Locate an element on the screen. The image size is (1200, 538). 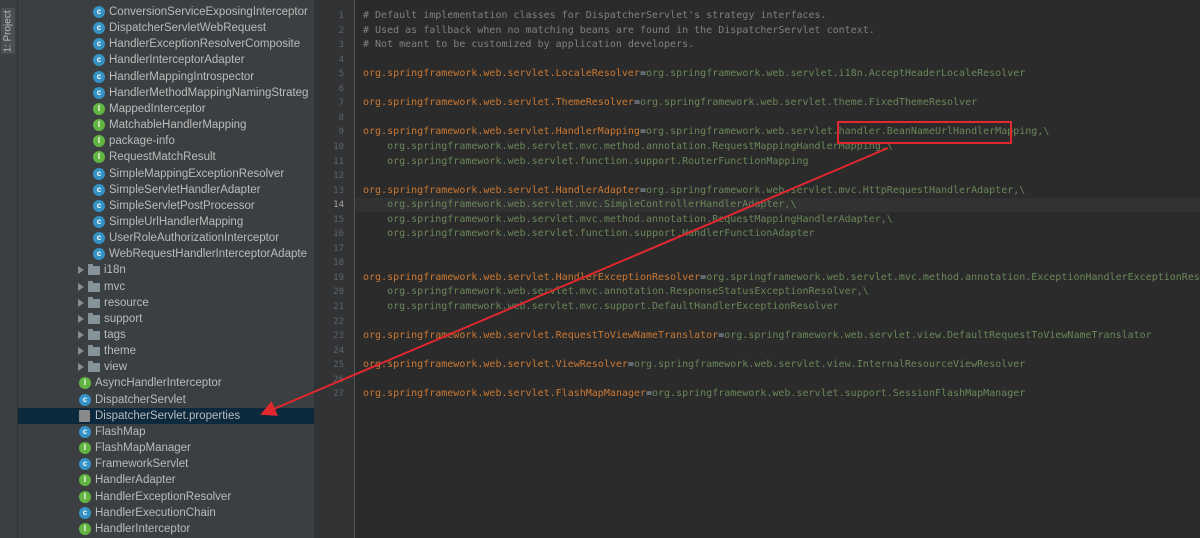
tree-item: I AsyncHandlerInterceptor is located at coordinates (166, 383).